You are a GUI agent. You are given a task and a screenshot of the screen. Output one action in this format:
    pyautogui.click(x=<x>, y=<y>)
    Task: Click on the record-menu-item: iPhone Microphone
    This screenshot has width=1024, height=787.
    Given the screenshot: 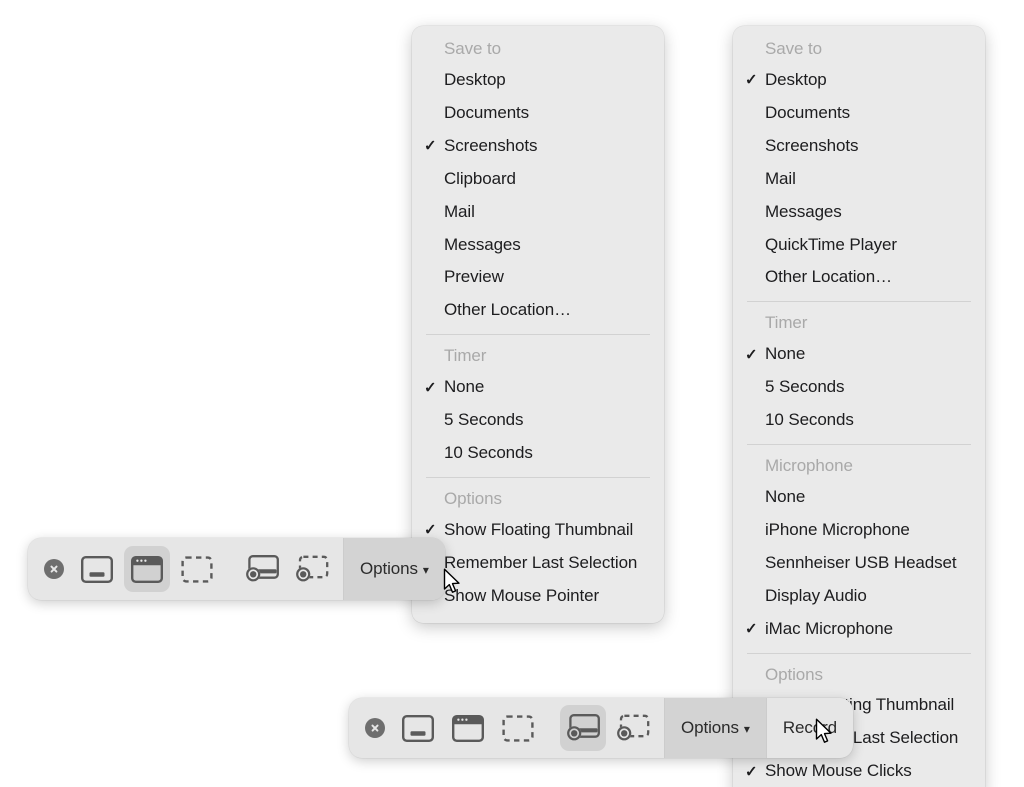 What is the action you would take?
    pyautogui.click(x=859, y=530)
    